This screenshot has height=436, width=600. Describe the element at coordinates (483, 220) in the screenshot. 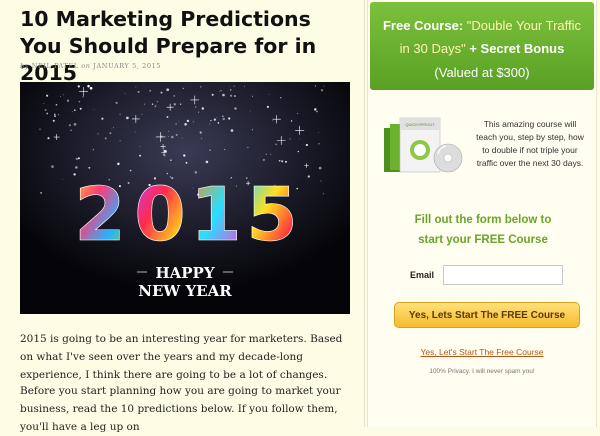

I see `signup-heading-line1: Fill out the form below to` at that location.